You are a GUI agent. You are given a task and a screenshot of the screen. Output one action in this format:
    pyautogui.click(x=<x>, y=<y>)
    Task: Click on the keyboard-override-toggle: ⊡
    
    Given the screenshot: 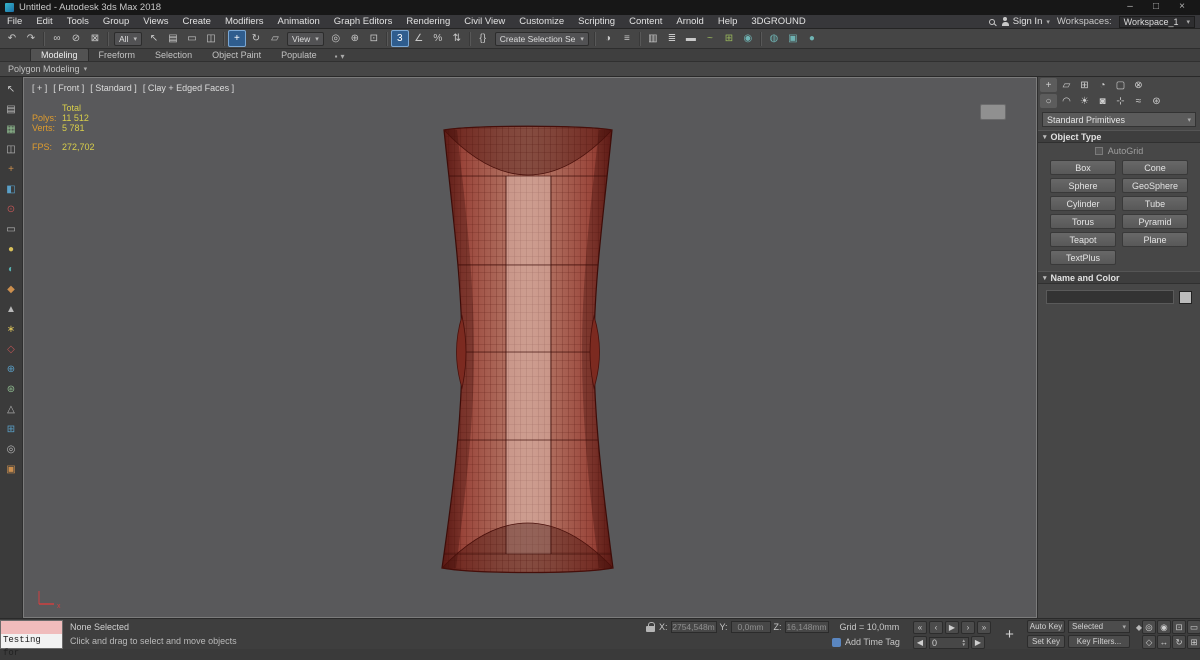 What is the action you would take?
    pyautogui.click(x=374, y=38)
    